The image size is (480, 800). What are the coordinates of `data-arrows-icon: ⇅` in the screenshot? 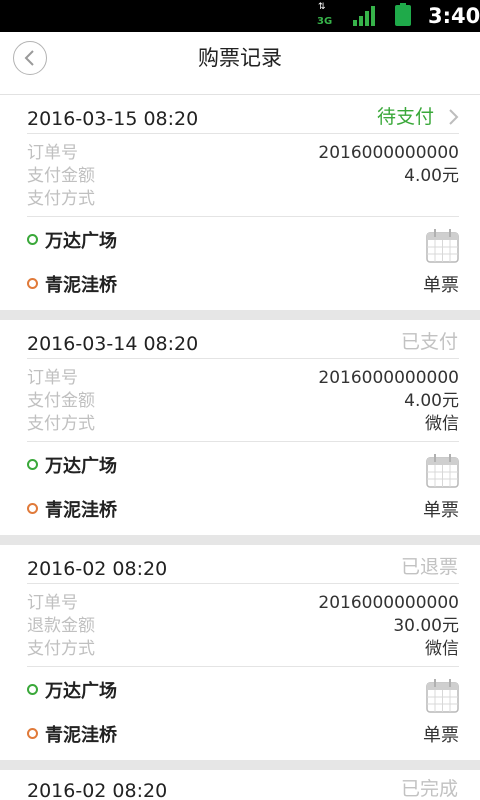 It's located at (321, 7).